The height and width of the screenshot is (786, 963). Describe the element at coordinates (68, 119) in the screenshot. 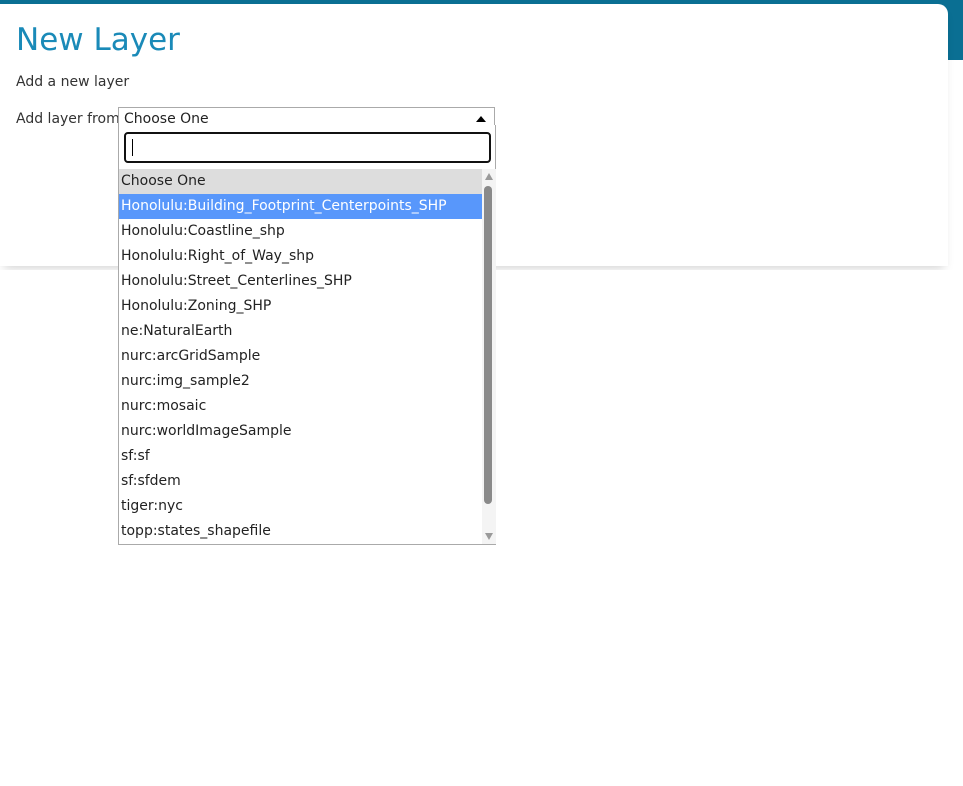

I see `add-layer-label: Add layer from` at that location.